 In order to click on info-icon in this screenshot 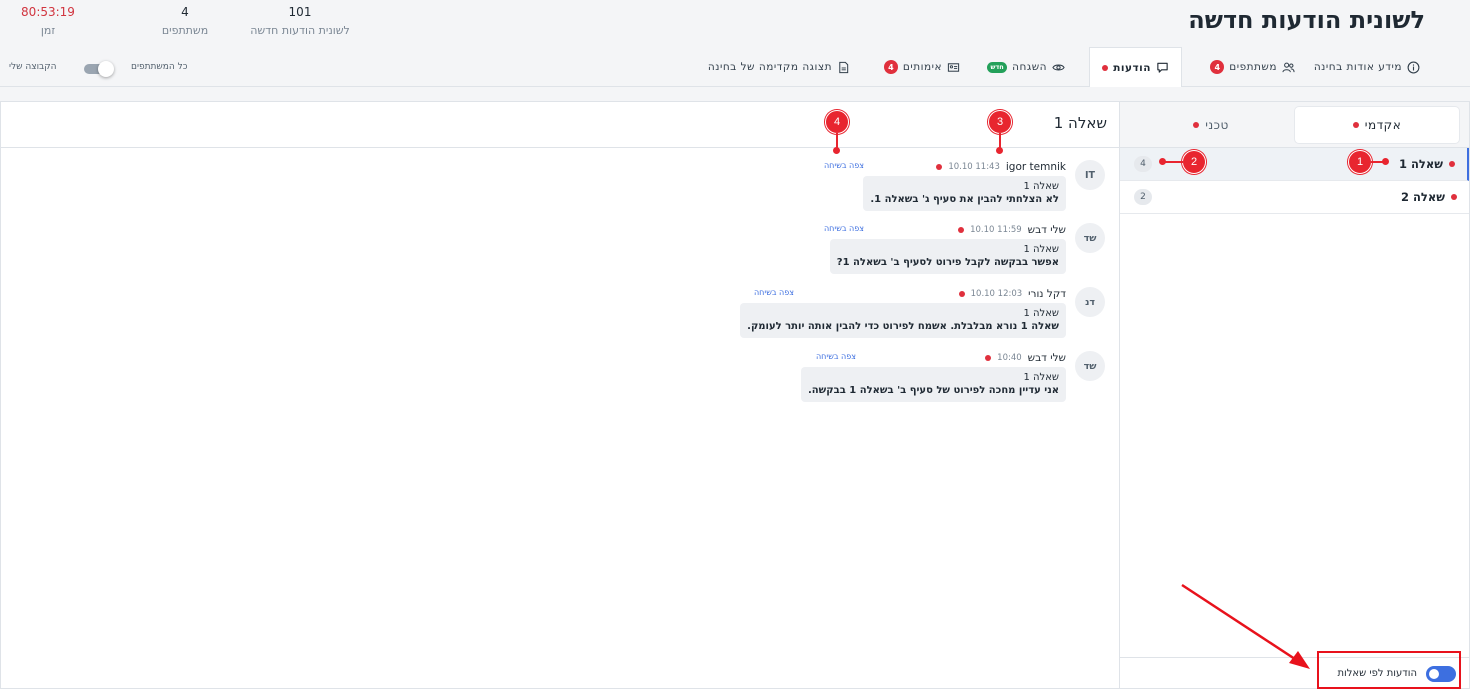, I will do `click(1413, 67)`.